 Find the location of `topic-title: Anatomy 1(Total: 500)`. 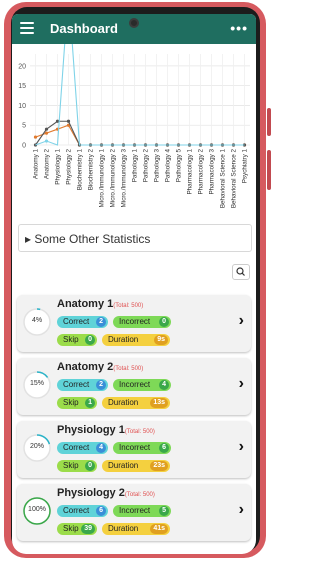

topic-title: Anatomy 1(Total: 500) is located at coordinates (100, 304).